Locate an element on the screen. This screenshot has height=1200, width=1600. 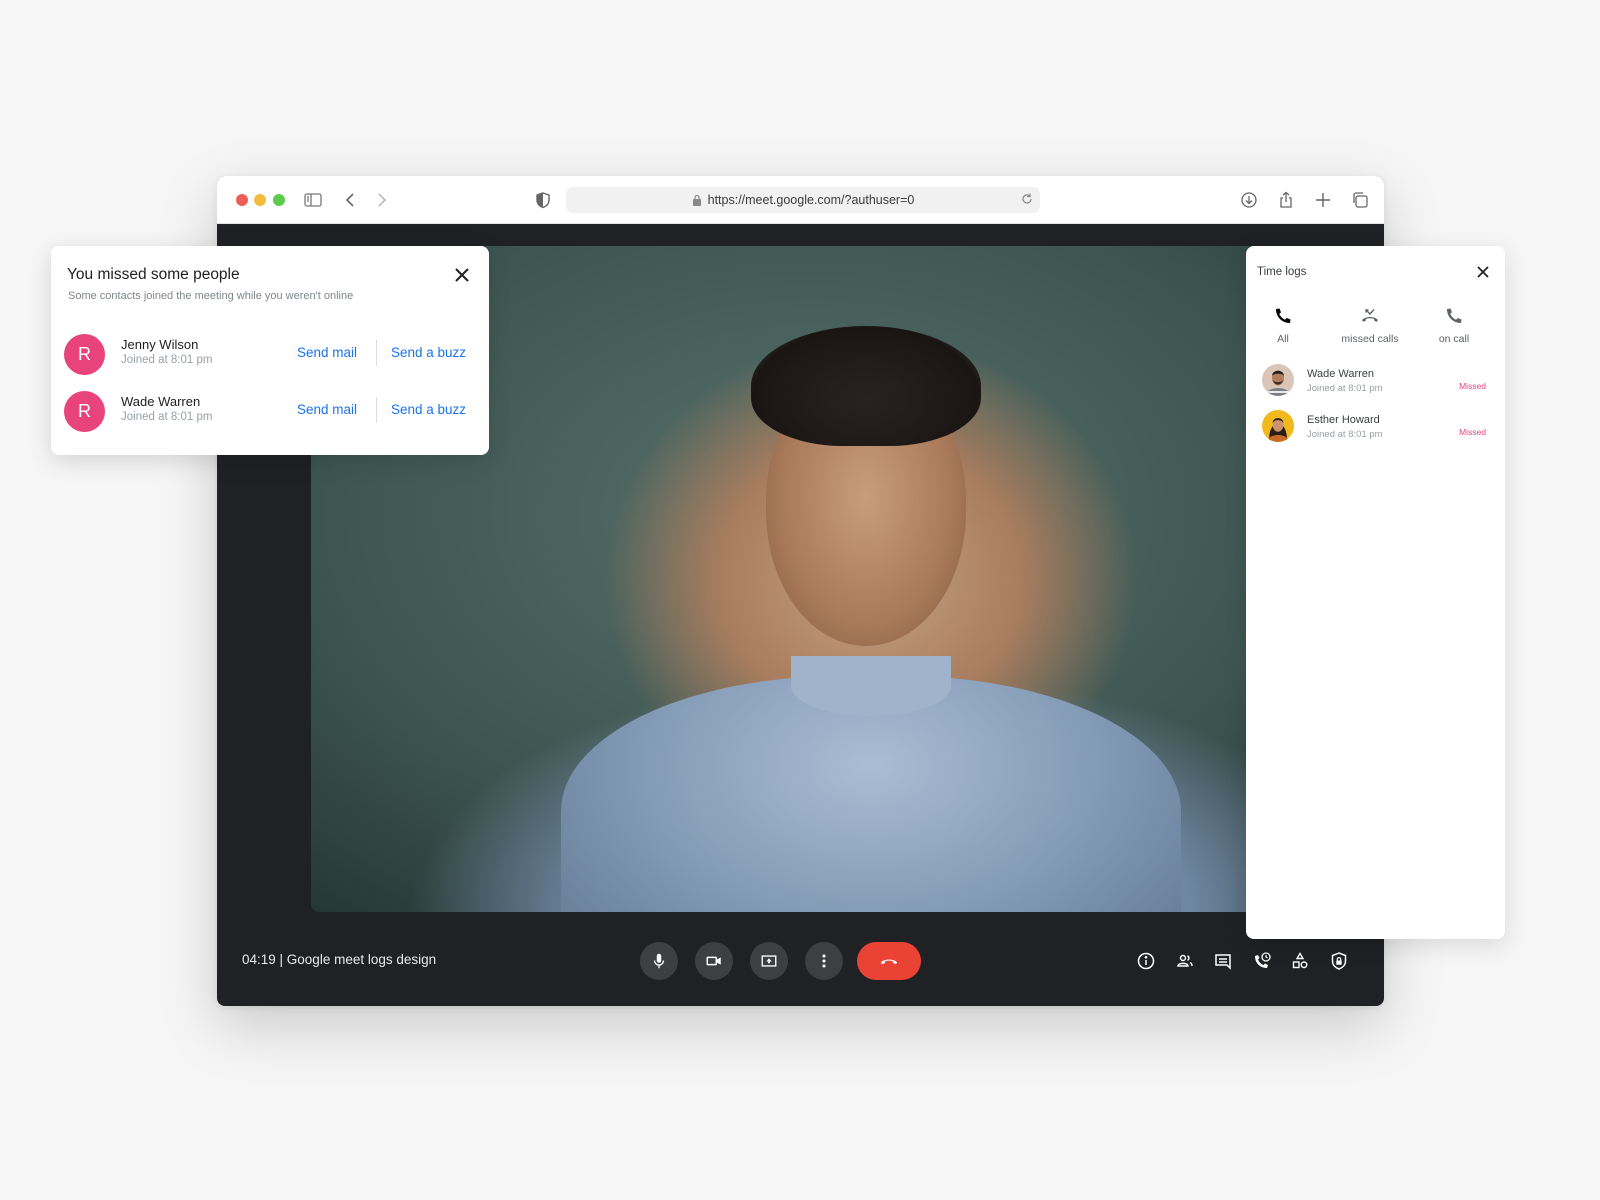
more-options-button is located at coordinates (824, 961).